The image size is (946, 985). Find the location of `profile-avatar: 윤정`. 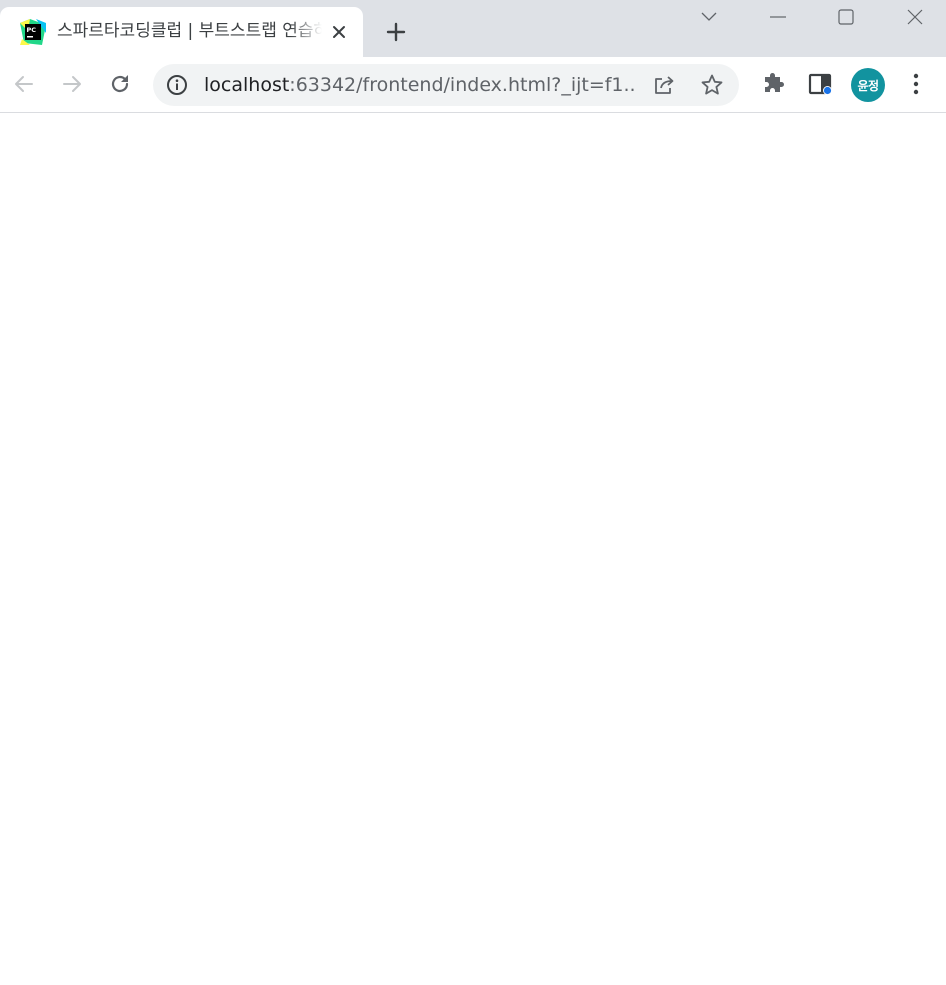

profile-avatar: 윤정 is located at coordinates (868, 85).